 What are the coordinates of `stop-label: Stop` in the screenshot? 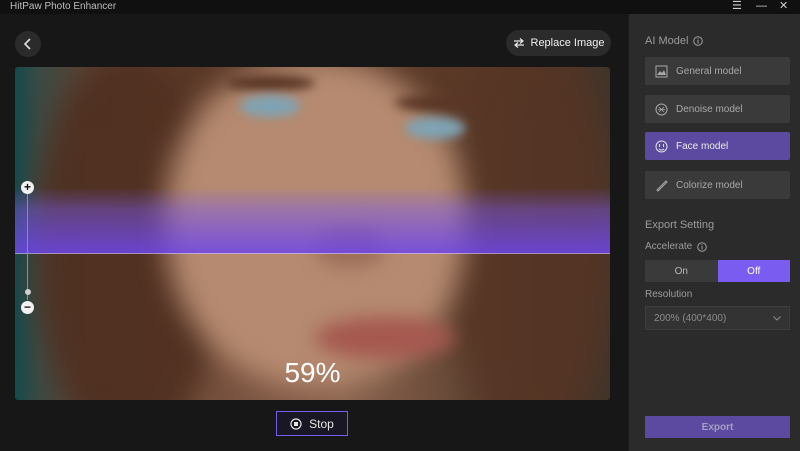 It's located at (321, 423).